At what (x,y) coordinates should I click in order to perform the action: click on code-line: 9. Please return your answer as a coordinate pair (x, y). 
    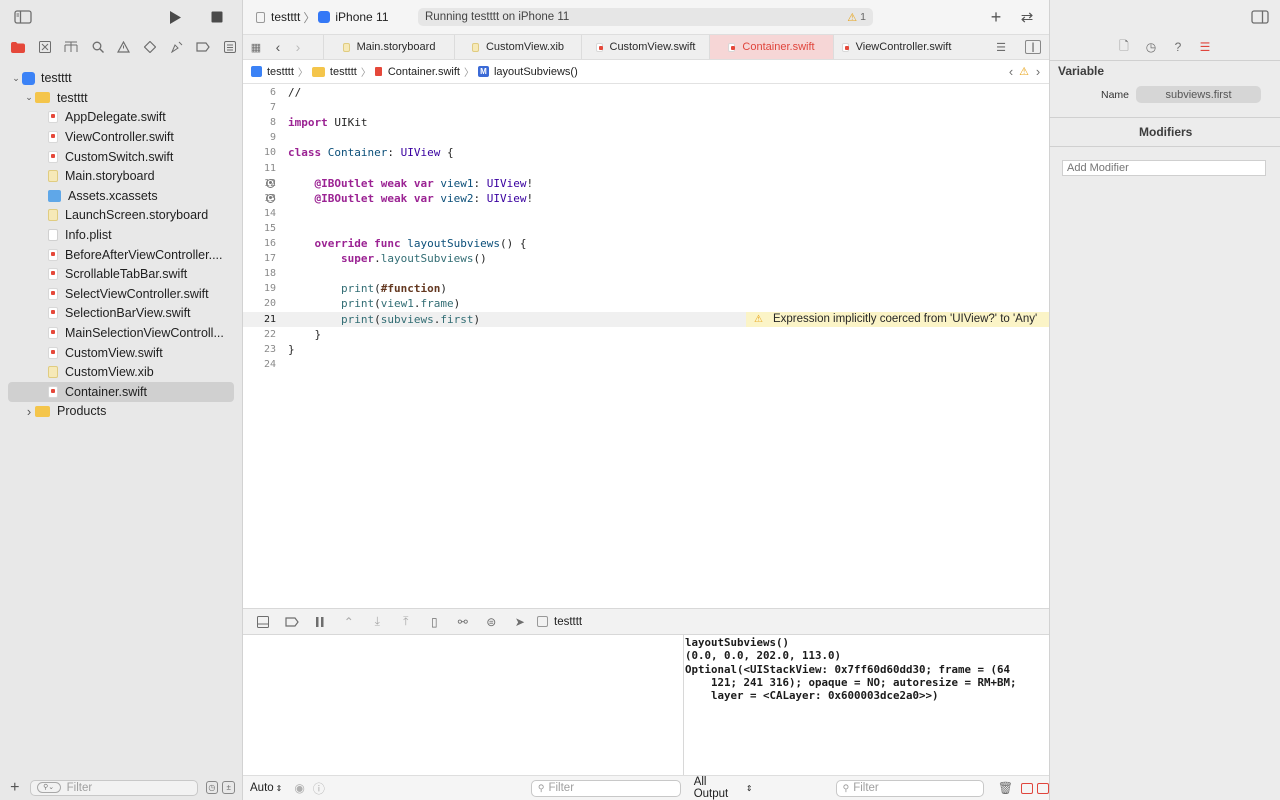
    Looking at the image, I should click on (646, 137).